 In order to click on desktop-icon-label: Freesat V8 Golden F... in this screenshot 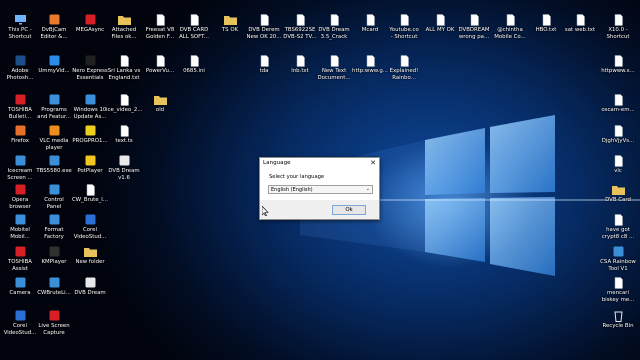, I will do `click(160, 33)`.